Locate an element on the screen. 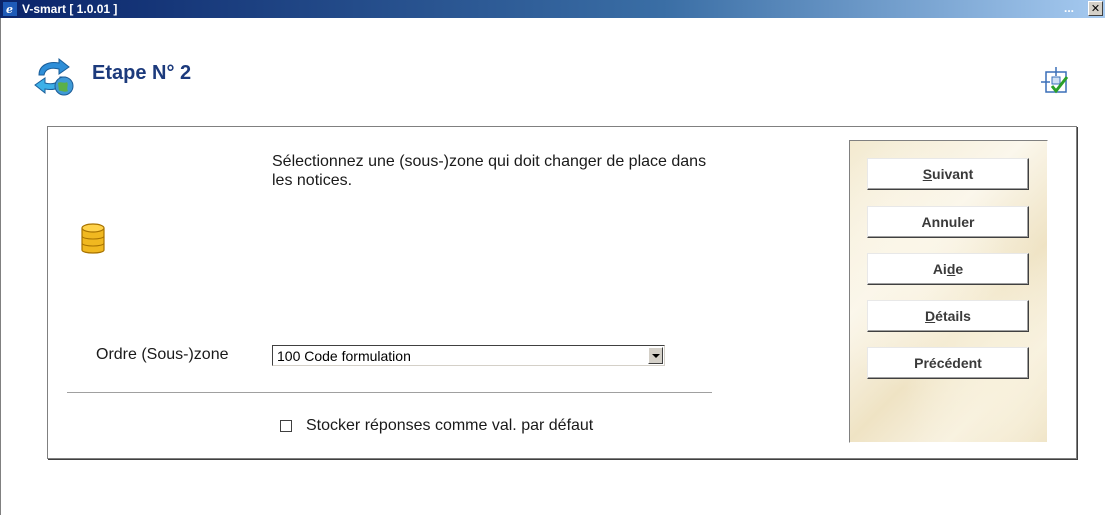 The width and height of the screenshot is (1105, 515). divider is located at coordinates (389, 394).